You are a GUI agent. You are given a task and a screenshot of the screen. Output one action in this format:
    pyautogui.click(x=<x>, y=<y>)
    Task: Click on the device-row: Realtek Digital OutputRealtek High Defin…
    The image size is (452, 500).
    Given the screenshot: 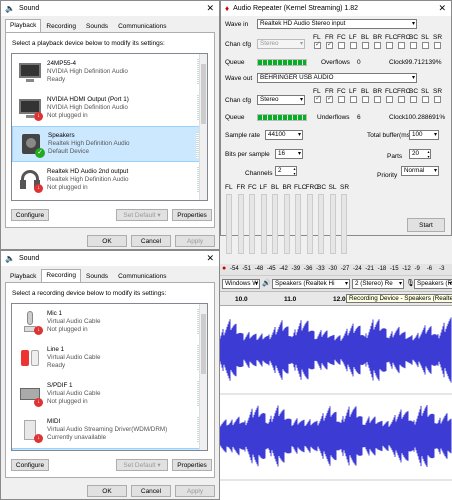 What is the action you would take?
    pyautogui.click(x=109, y=199)
    